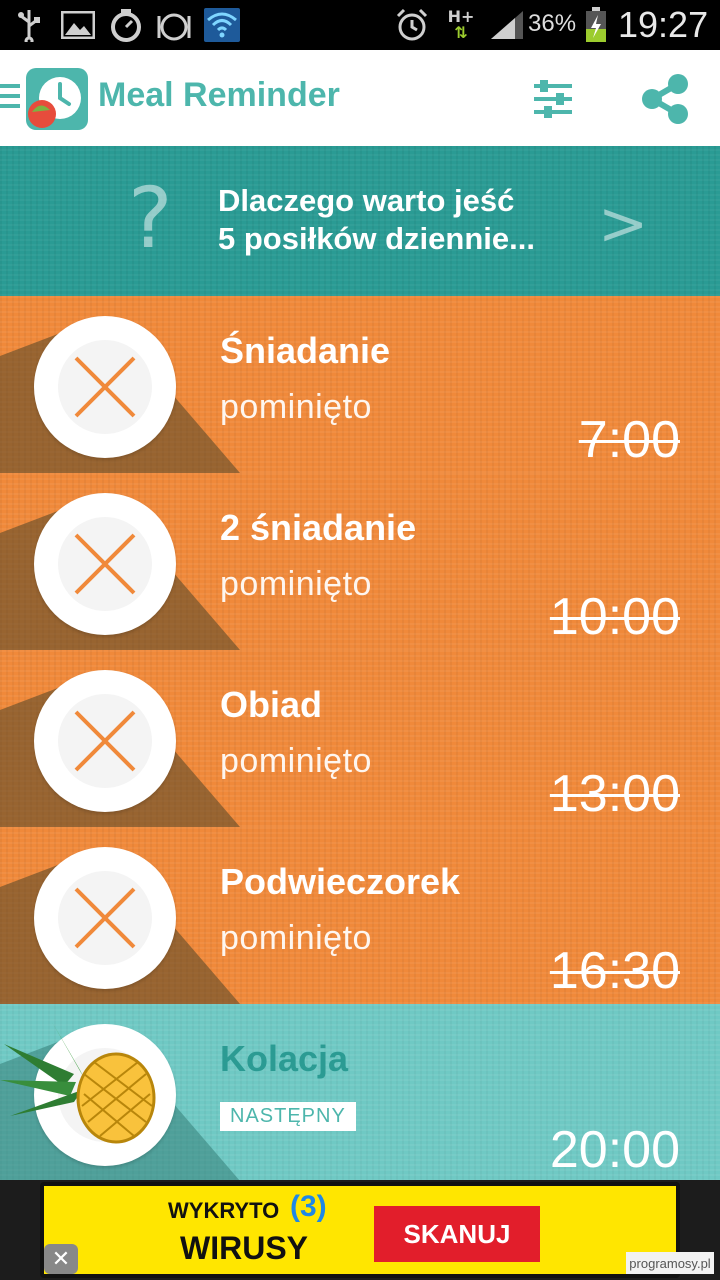 This screenshot has width=720, height=1280. I want to click on question-icon: ?, so click(150, 218).